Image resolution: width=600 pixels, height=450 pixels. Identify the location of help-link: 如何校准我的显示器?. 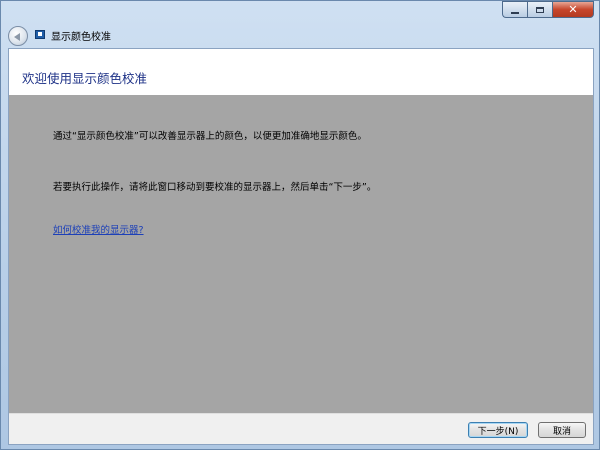
(98, 229).